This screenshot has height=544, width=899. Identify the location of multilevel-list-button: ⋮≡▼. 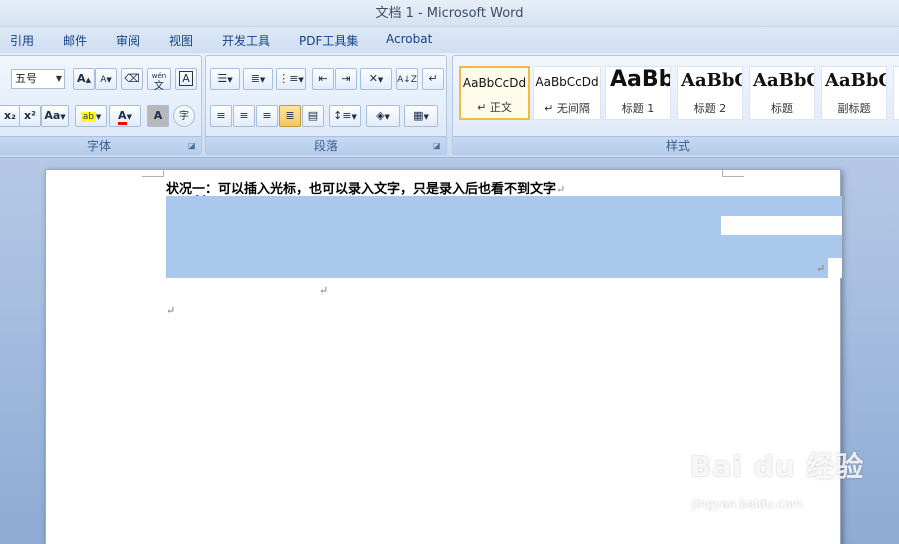
(291, 79).